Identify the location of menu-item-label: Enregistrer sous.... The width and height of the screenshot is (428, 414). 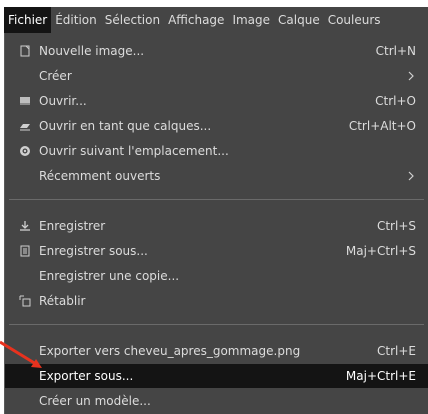
(93, 251).